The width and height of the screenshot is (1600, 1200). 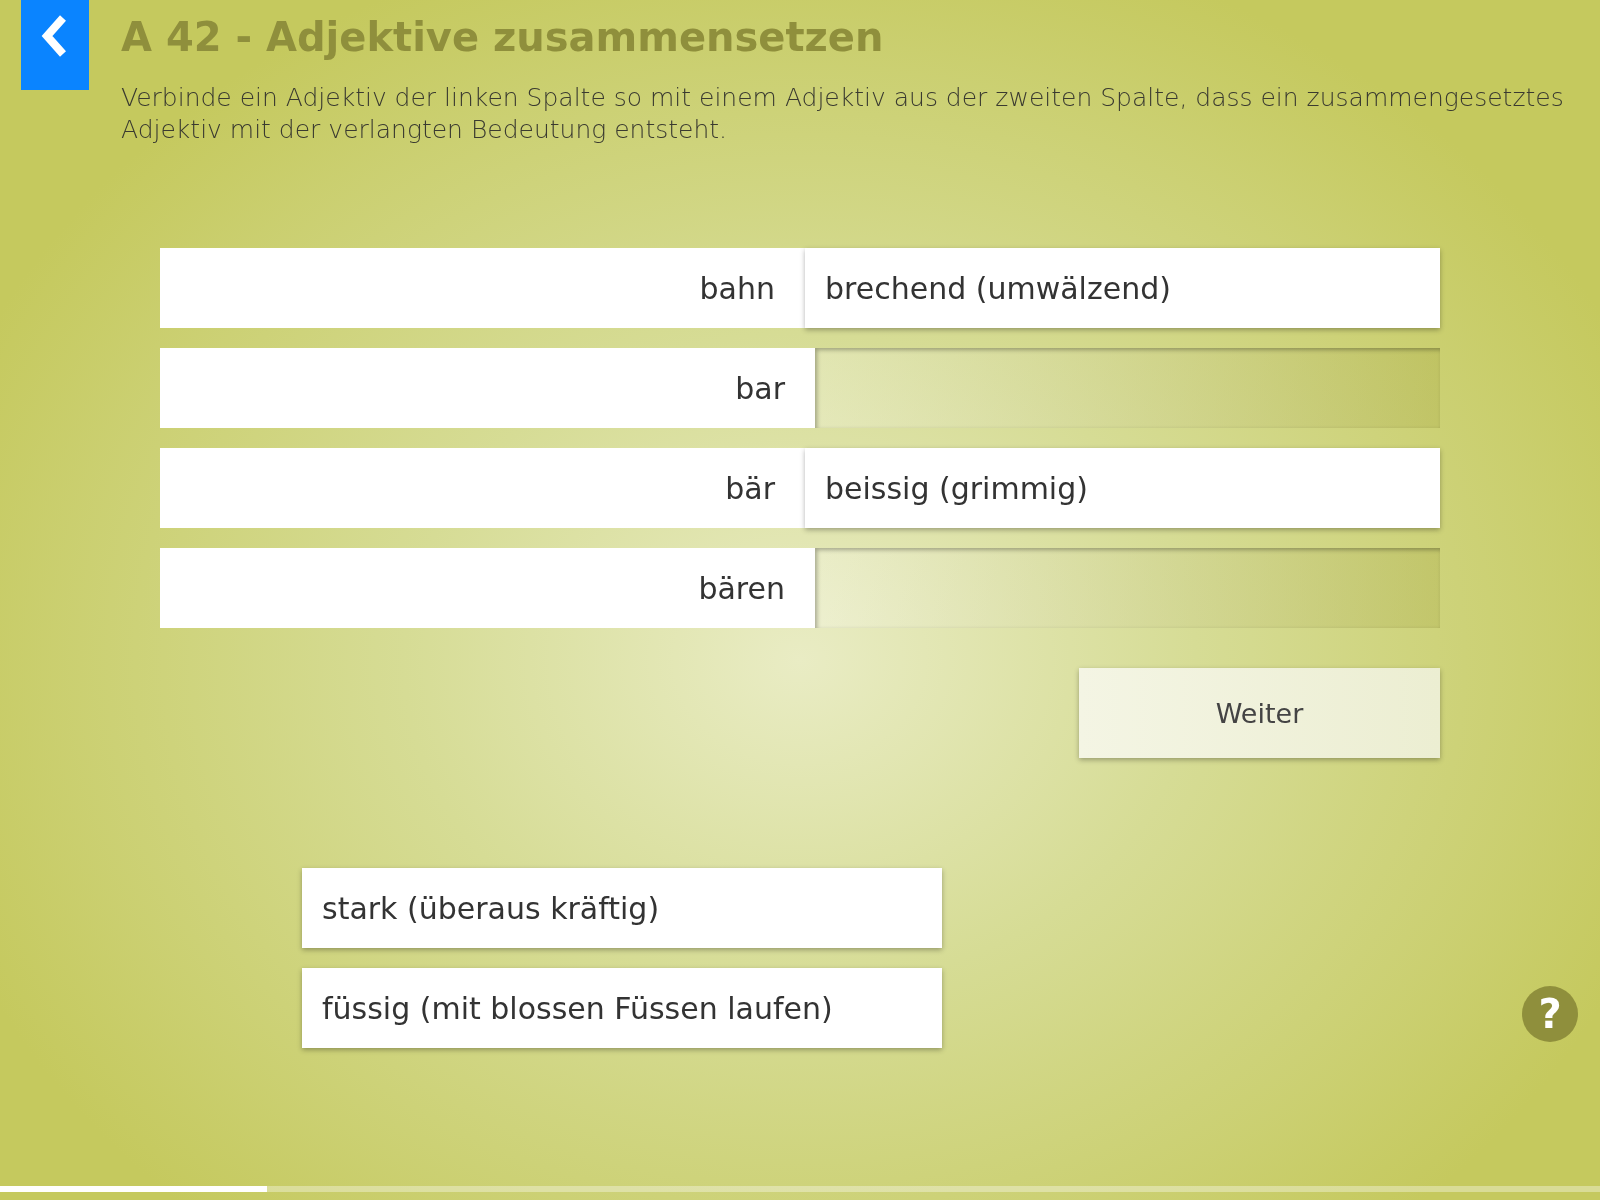 I want to click on back-button, so click(x=55, y=45).